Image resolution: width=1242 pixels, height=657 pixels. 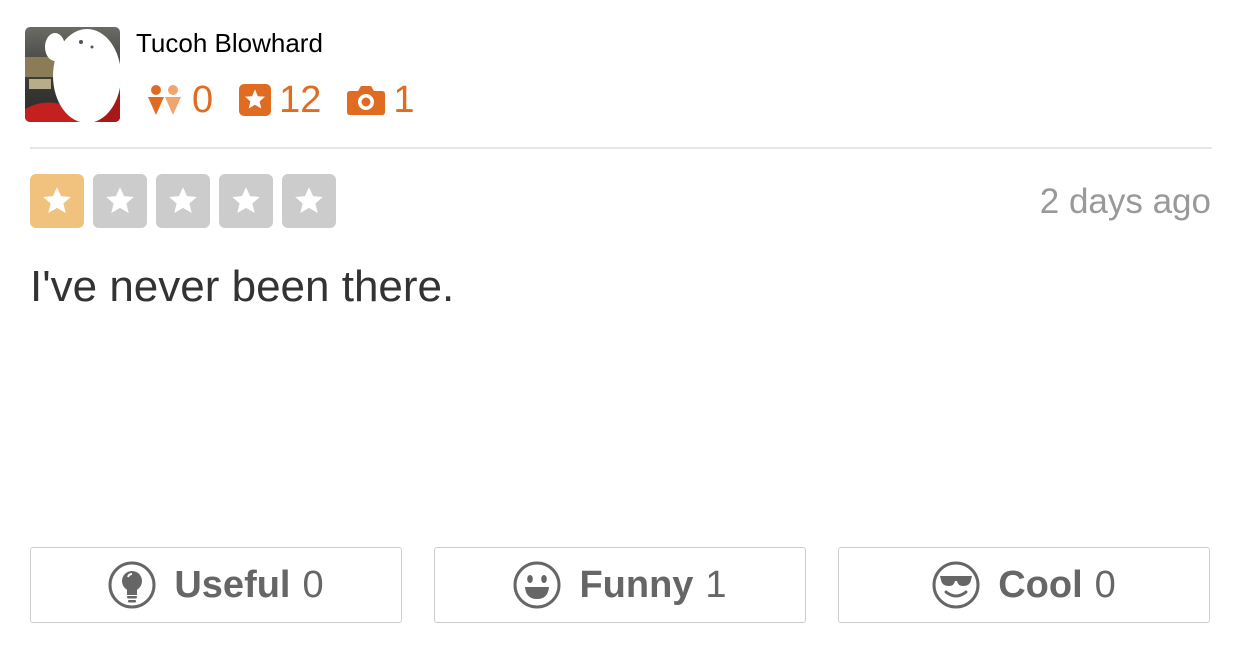 I want to click on friends-icon, so click(x=165, y=100).